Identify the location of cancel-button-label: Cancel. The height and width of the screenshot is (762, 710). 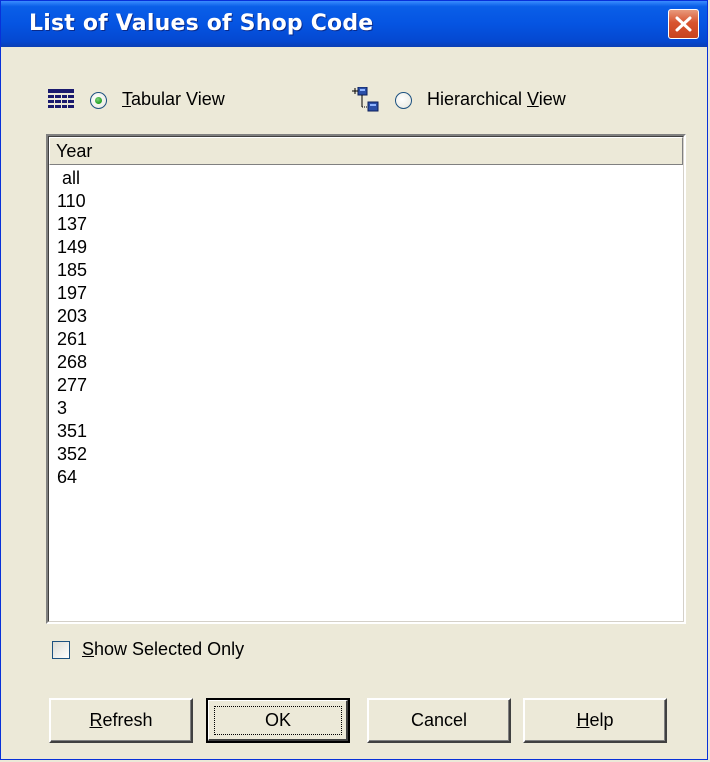
(439, 720).